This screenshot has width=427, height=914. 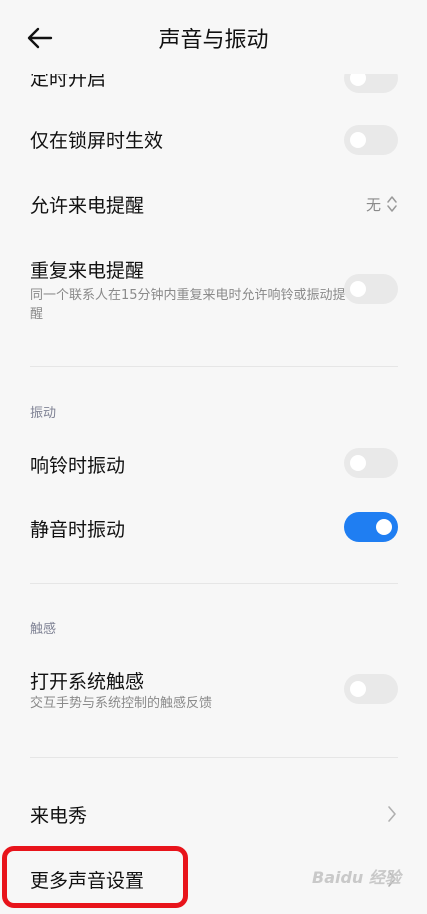 What do you see at coordinates (213, 814) in the screenshot?
I see `row-caller-show: 来电秀` at bounding box center [213, 814].